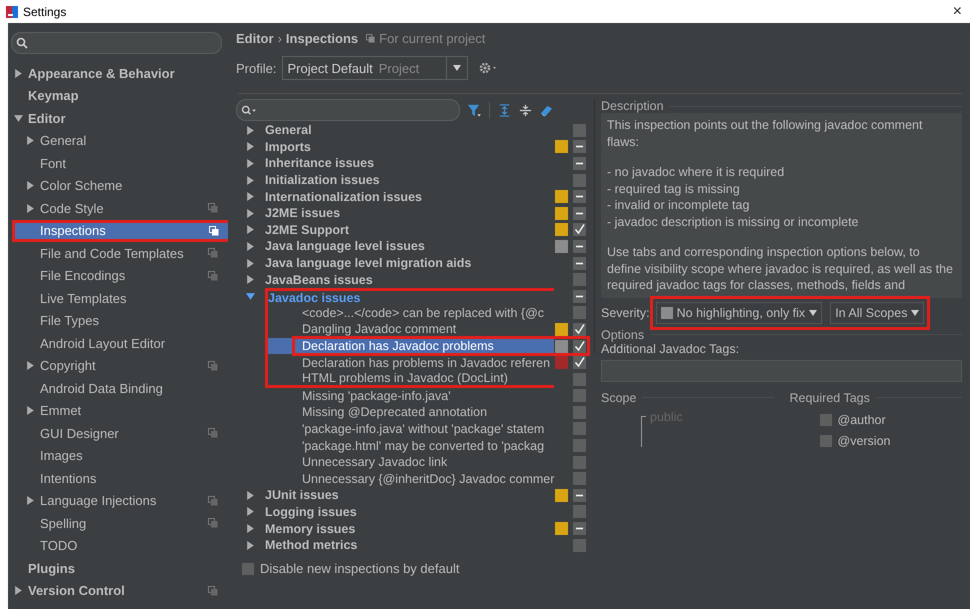 The image size is (970, 609). What do you see at coordinates (862, 420) in the screenshot?
I see `checkbox-label: @author` at bounding box center [862, 420].